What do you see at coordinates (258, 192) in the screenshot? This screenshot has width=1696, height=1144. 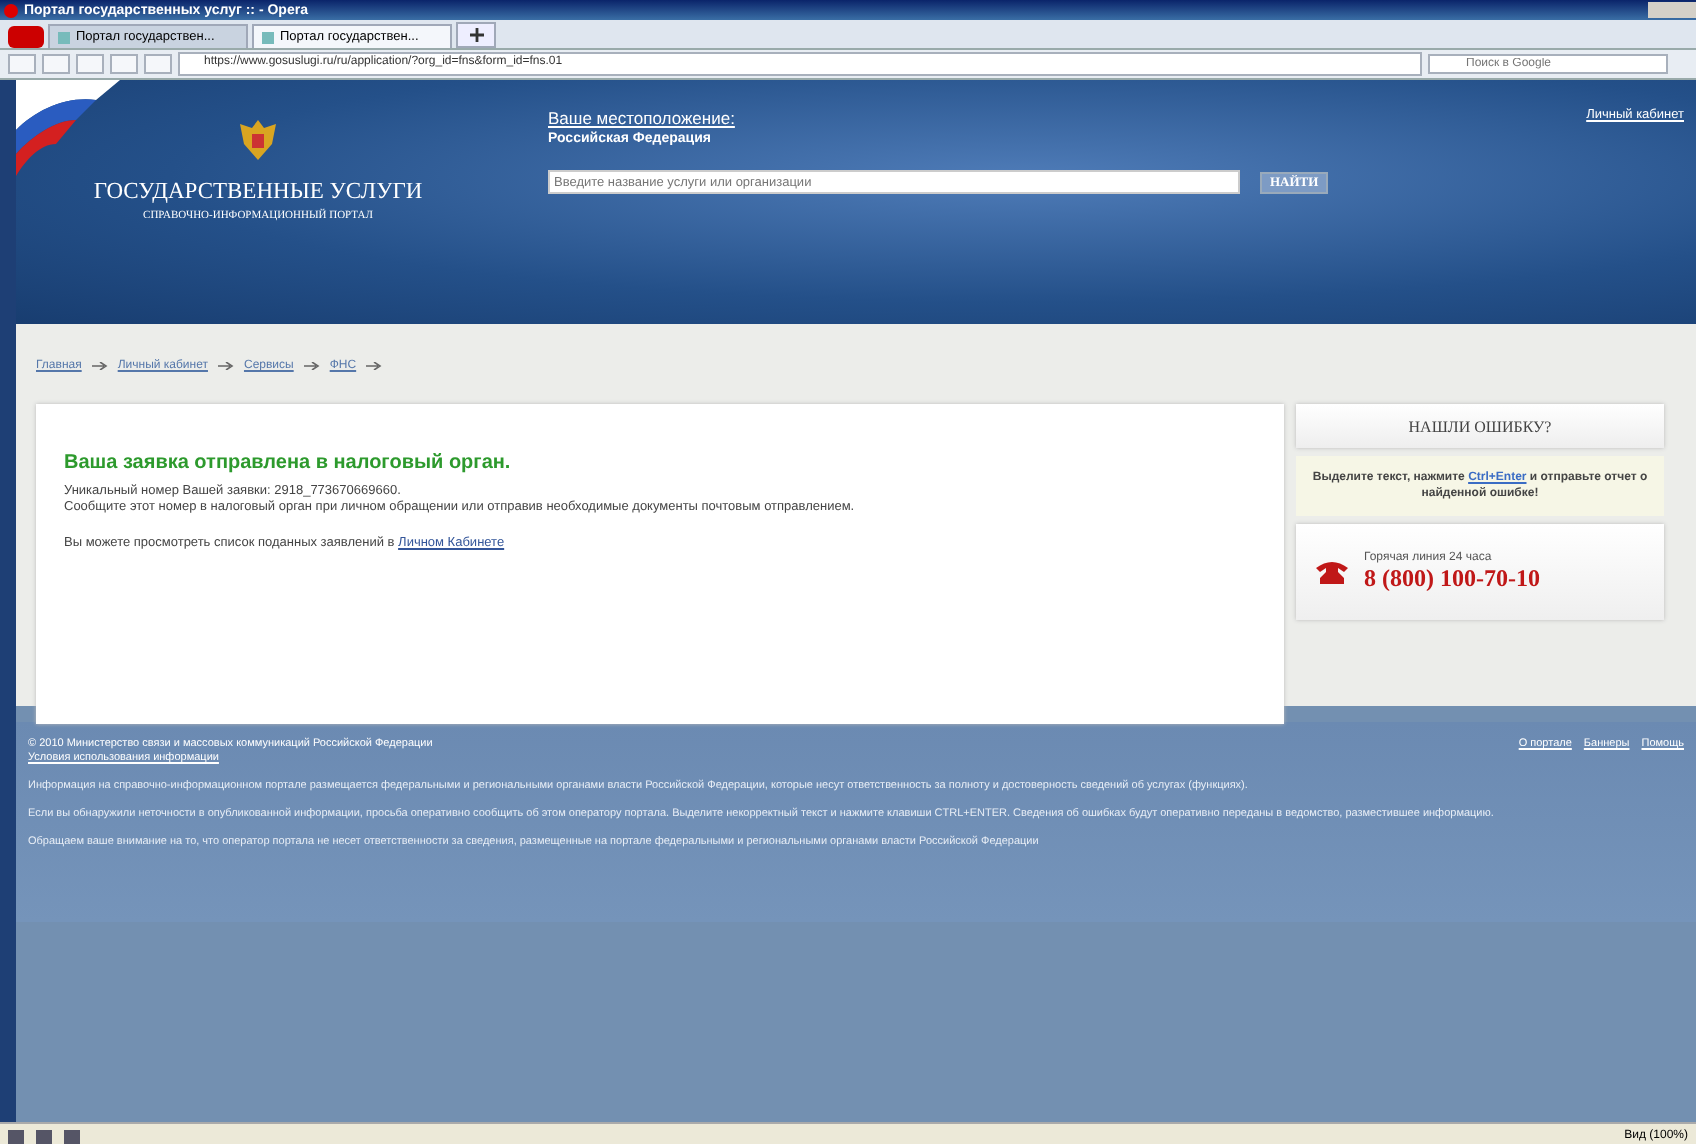 I see `logo-title: ГОСУДАРСТВЕННЫЕ УСЛУГИ` at bounding box center [258, 192].